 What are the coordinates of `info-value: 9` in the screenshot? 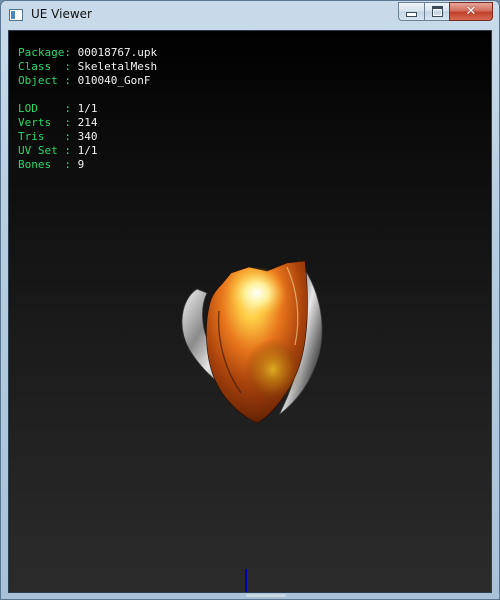 It's located at (81, 164).